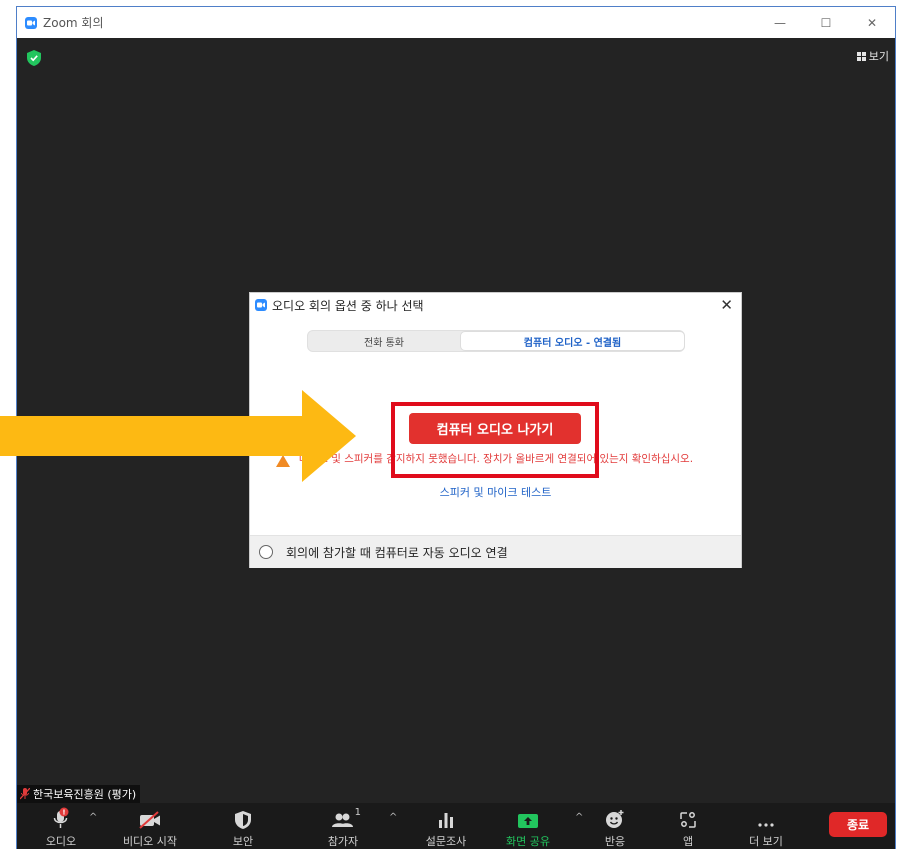 This screenshot has height=849, width=912. What do you see at coordinates (61, 841) in the screenshot?
I see `audio-label: 오디오` at bounding box center [61, 841].